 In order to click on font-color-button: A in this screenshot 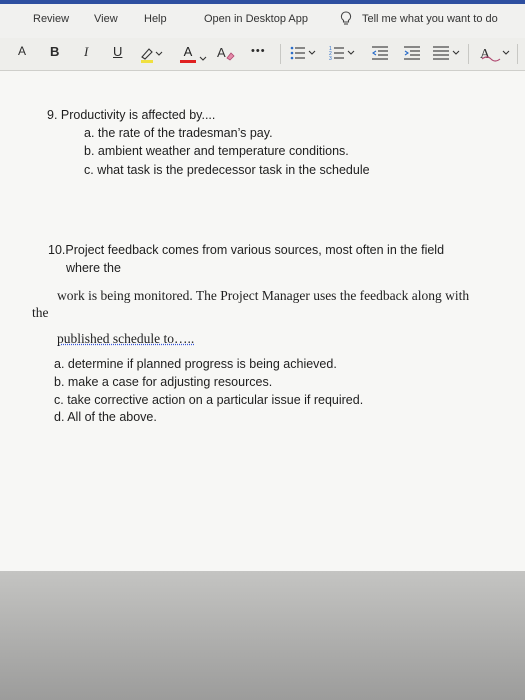, I will do `click(188, 53)`.